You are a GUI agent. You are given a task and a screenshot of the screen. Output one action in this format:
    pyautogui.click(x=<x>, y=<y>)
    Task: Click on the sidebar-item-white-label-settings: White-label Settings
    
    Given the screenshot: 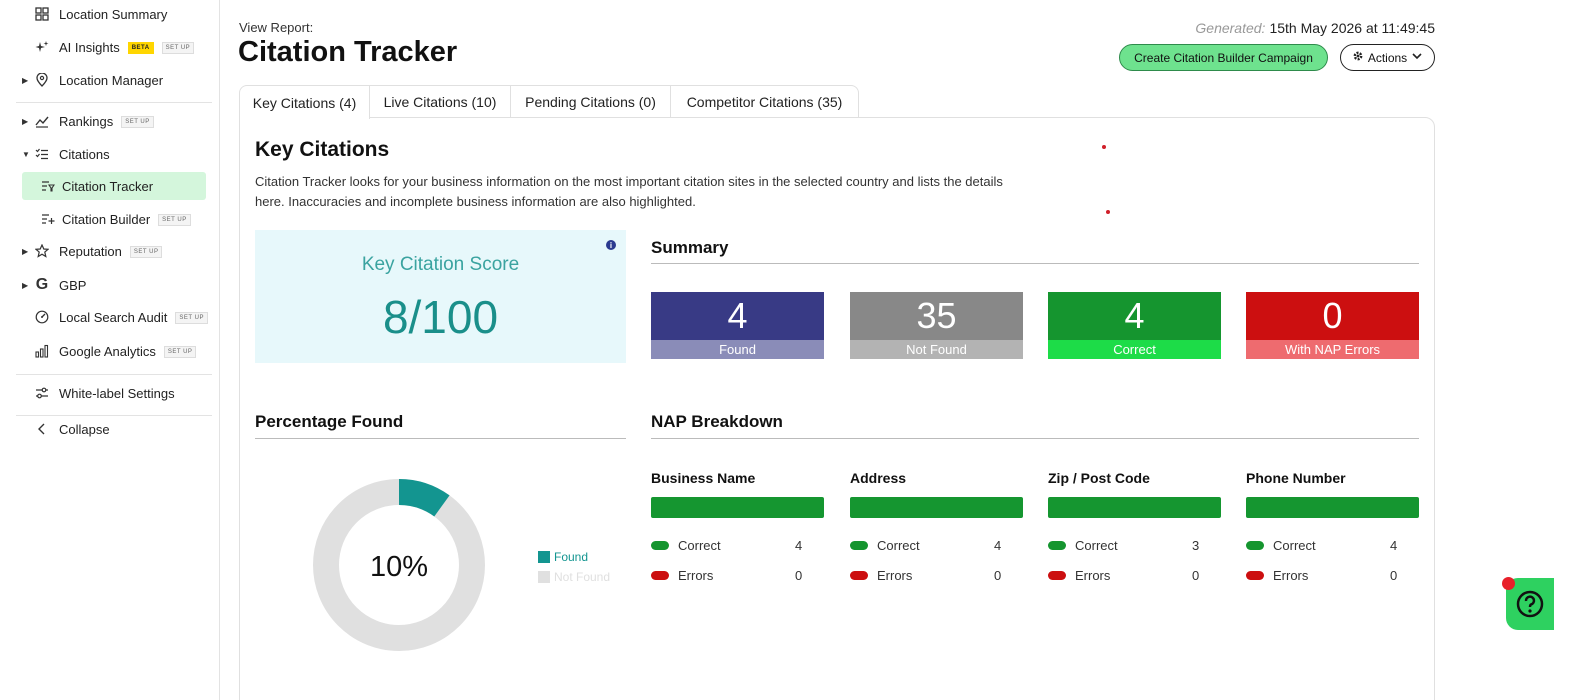 What is the action you would take?
    pyautogui.click(x=114, y=393)
    